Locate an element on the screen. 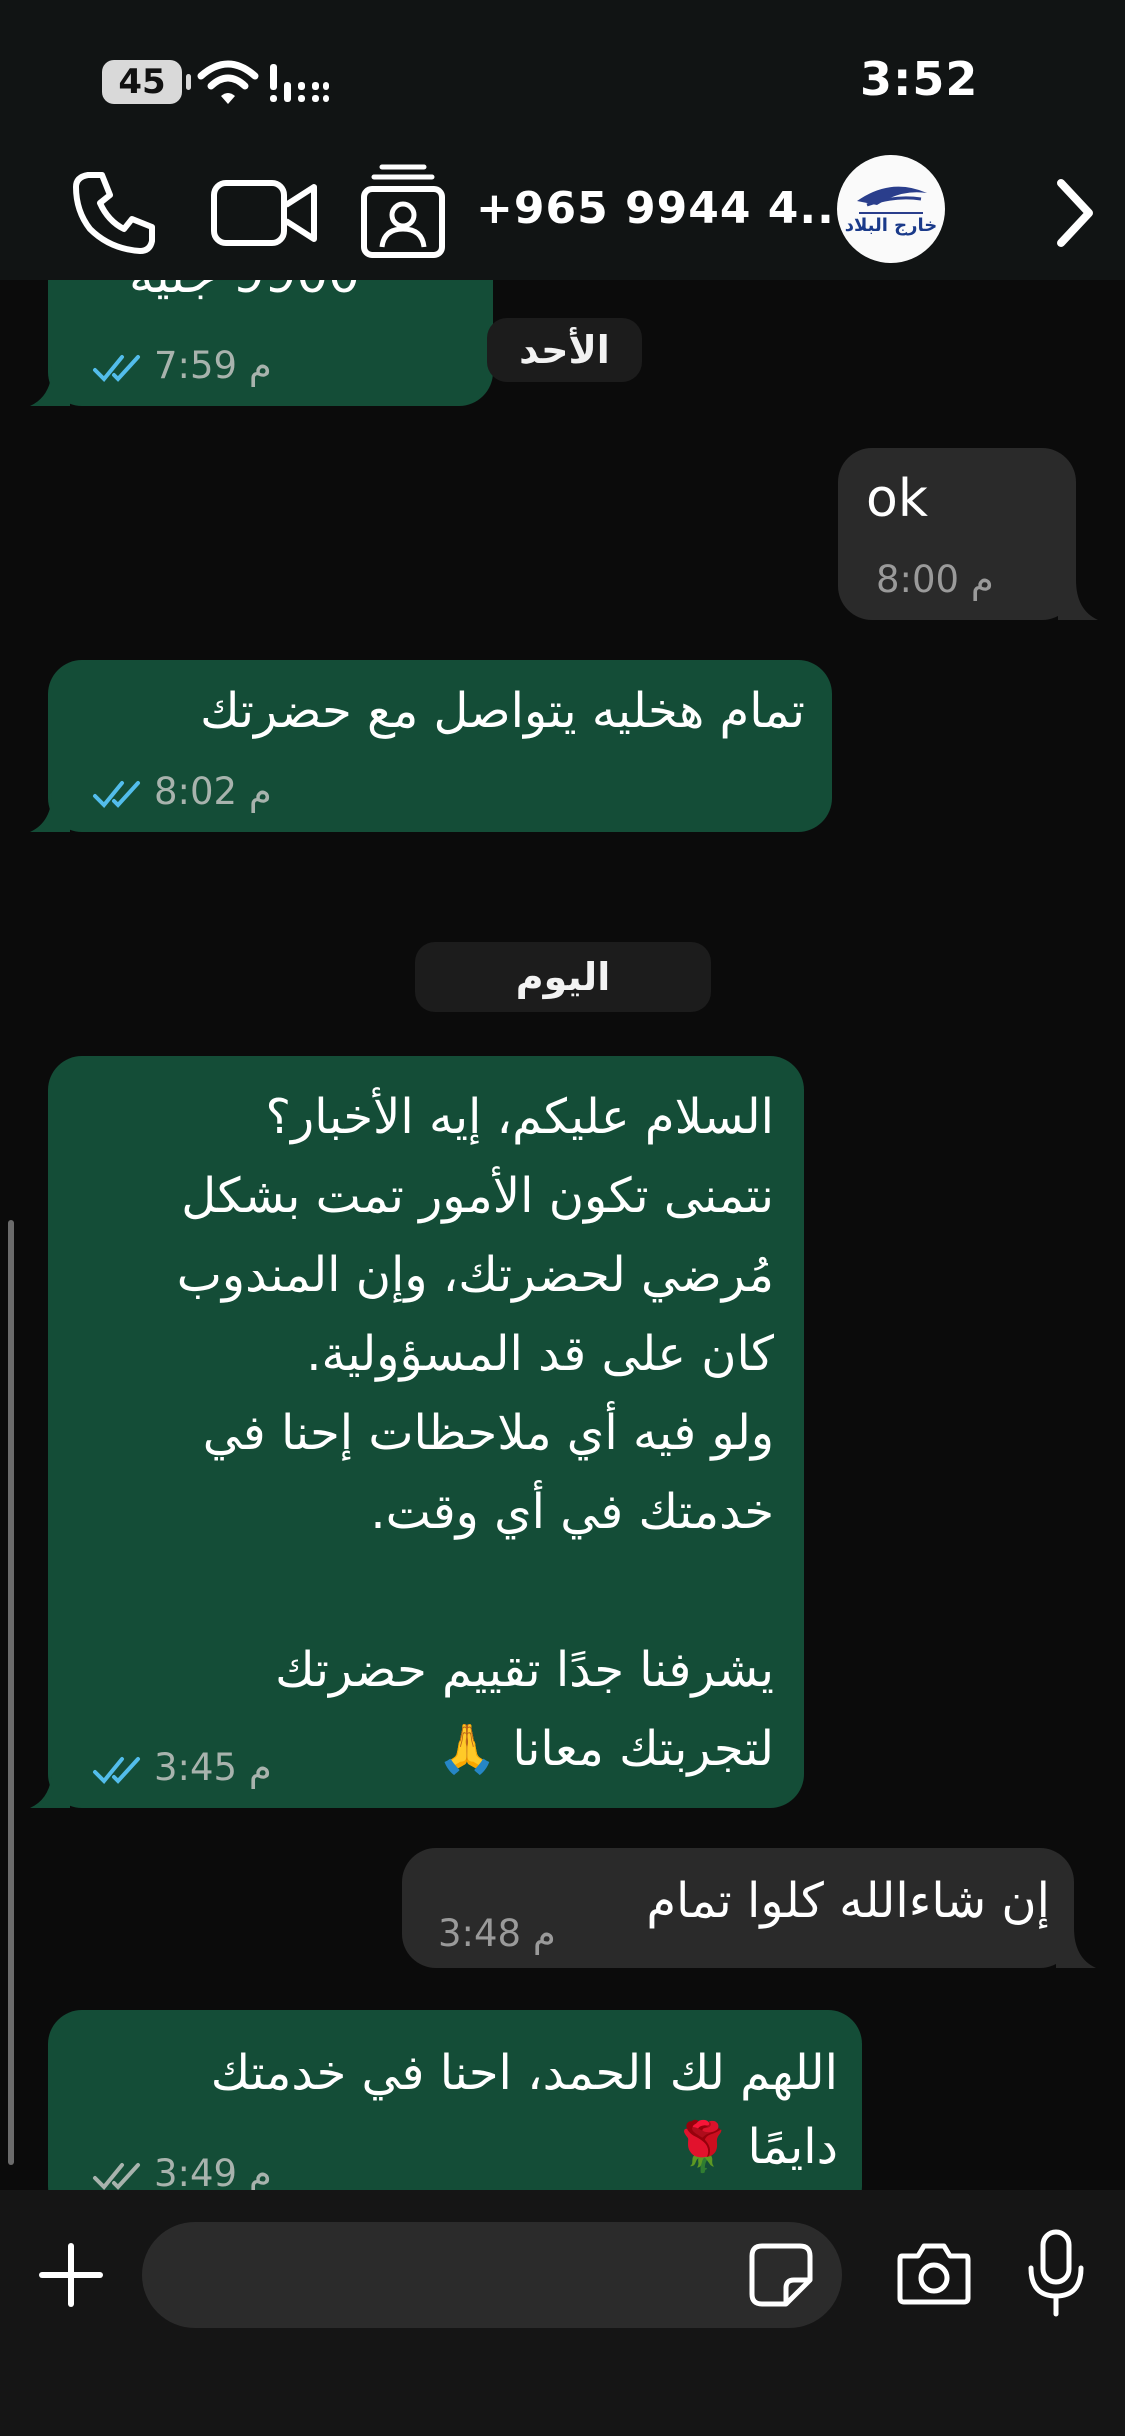 The width and height of the screenshot is (1125, 2436). logo-icon is located at coordinates (891, 209).